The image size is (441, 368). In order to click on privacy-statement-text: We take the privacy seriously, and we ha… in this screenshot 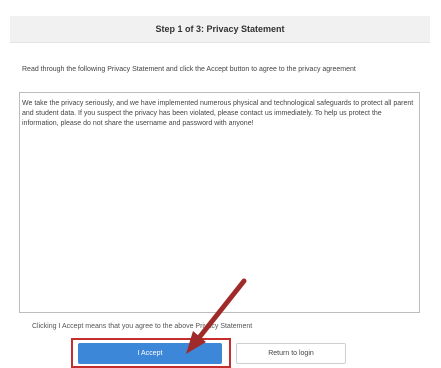, I will do `click(218, 113)`.